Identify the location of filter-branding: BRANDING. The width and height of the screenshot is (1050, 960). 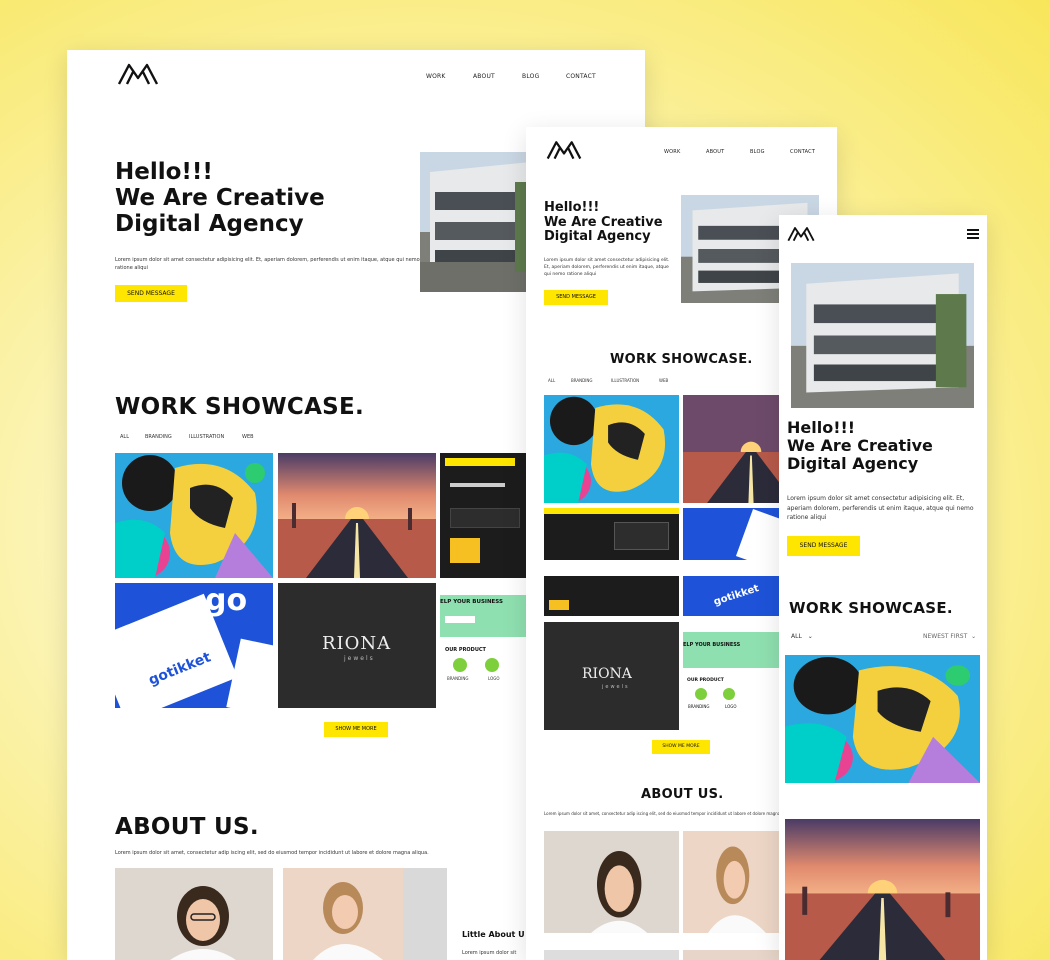
(158, 437).